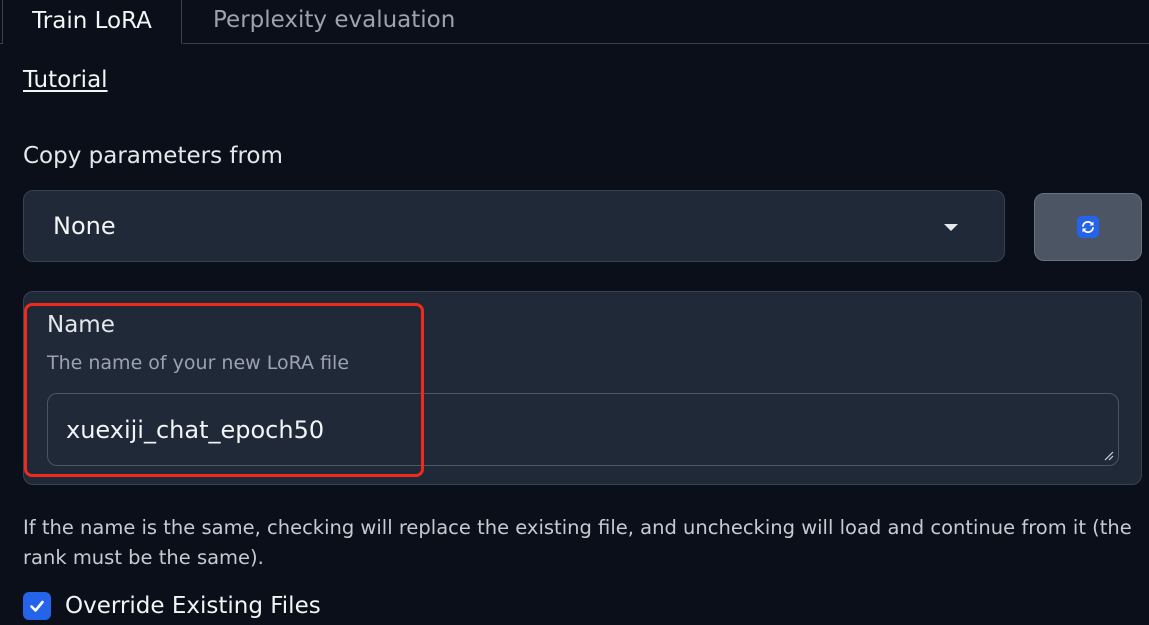 Image resolution: width=1149 pixels, height=625 pixels. I want to click on name-label: Name, so click(81, 325).